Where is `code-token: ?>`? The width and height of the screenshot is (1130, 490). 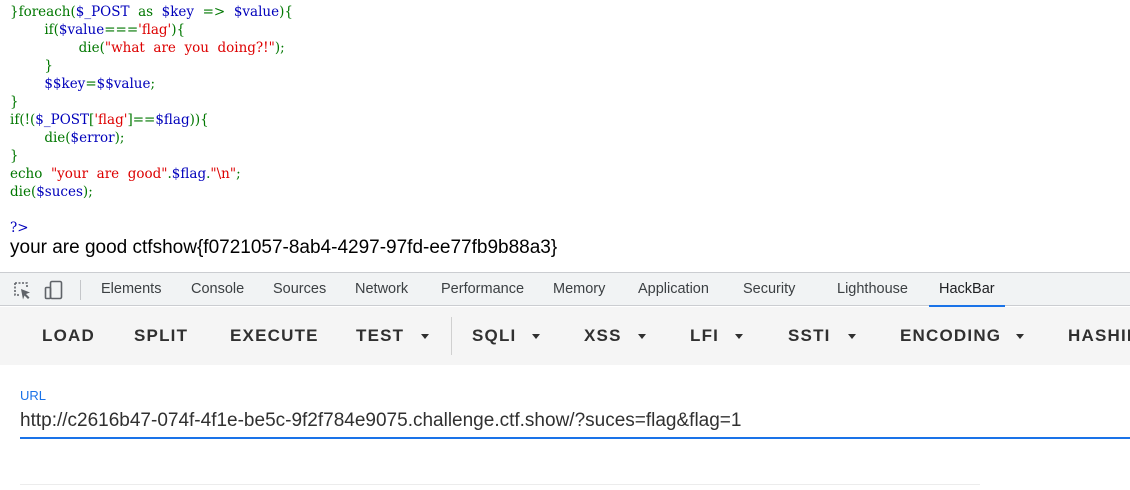
code-token: ?> is located at coordinates (19, 228).